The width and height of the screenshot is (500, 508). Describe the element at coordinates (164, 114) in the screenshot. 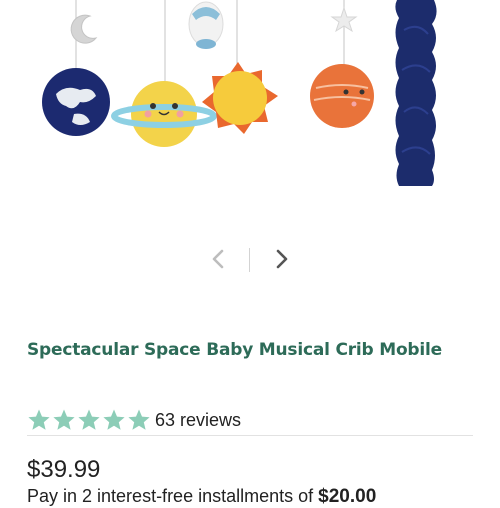

I see `saturn-plush` at that location.